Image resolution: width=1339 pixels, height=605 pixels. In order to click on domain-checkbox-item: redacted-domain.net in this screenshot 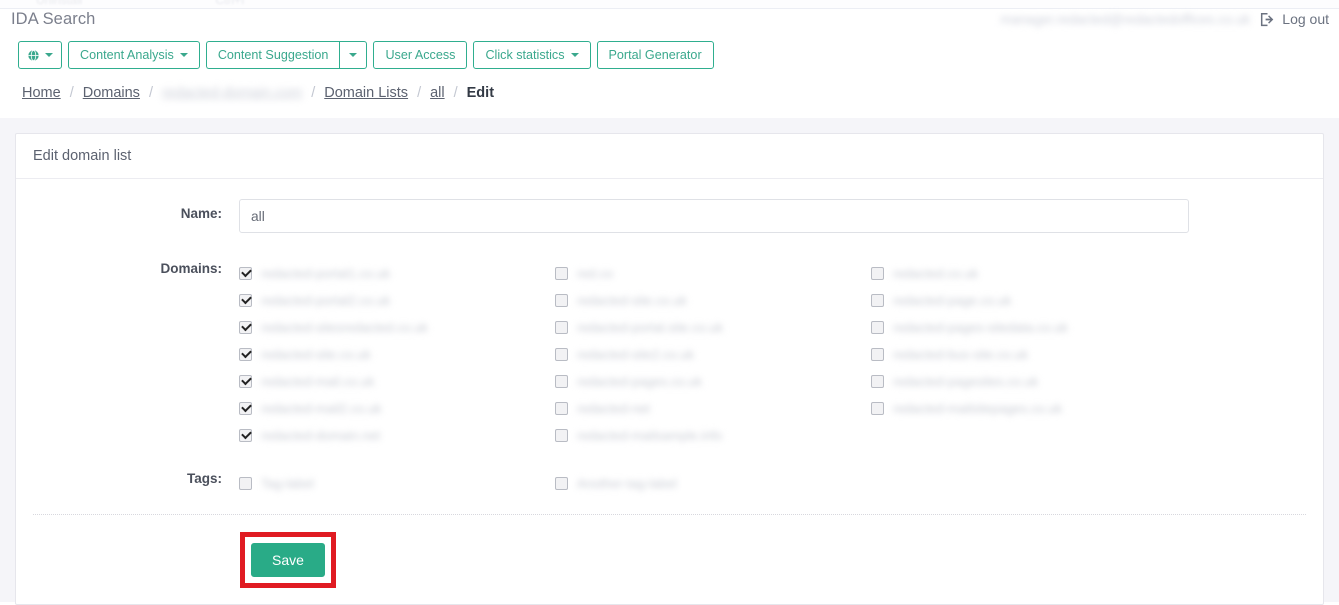, I will do `click(397, 435)`.